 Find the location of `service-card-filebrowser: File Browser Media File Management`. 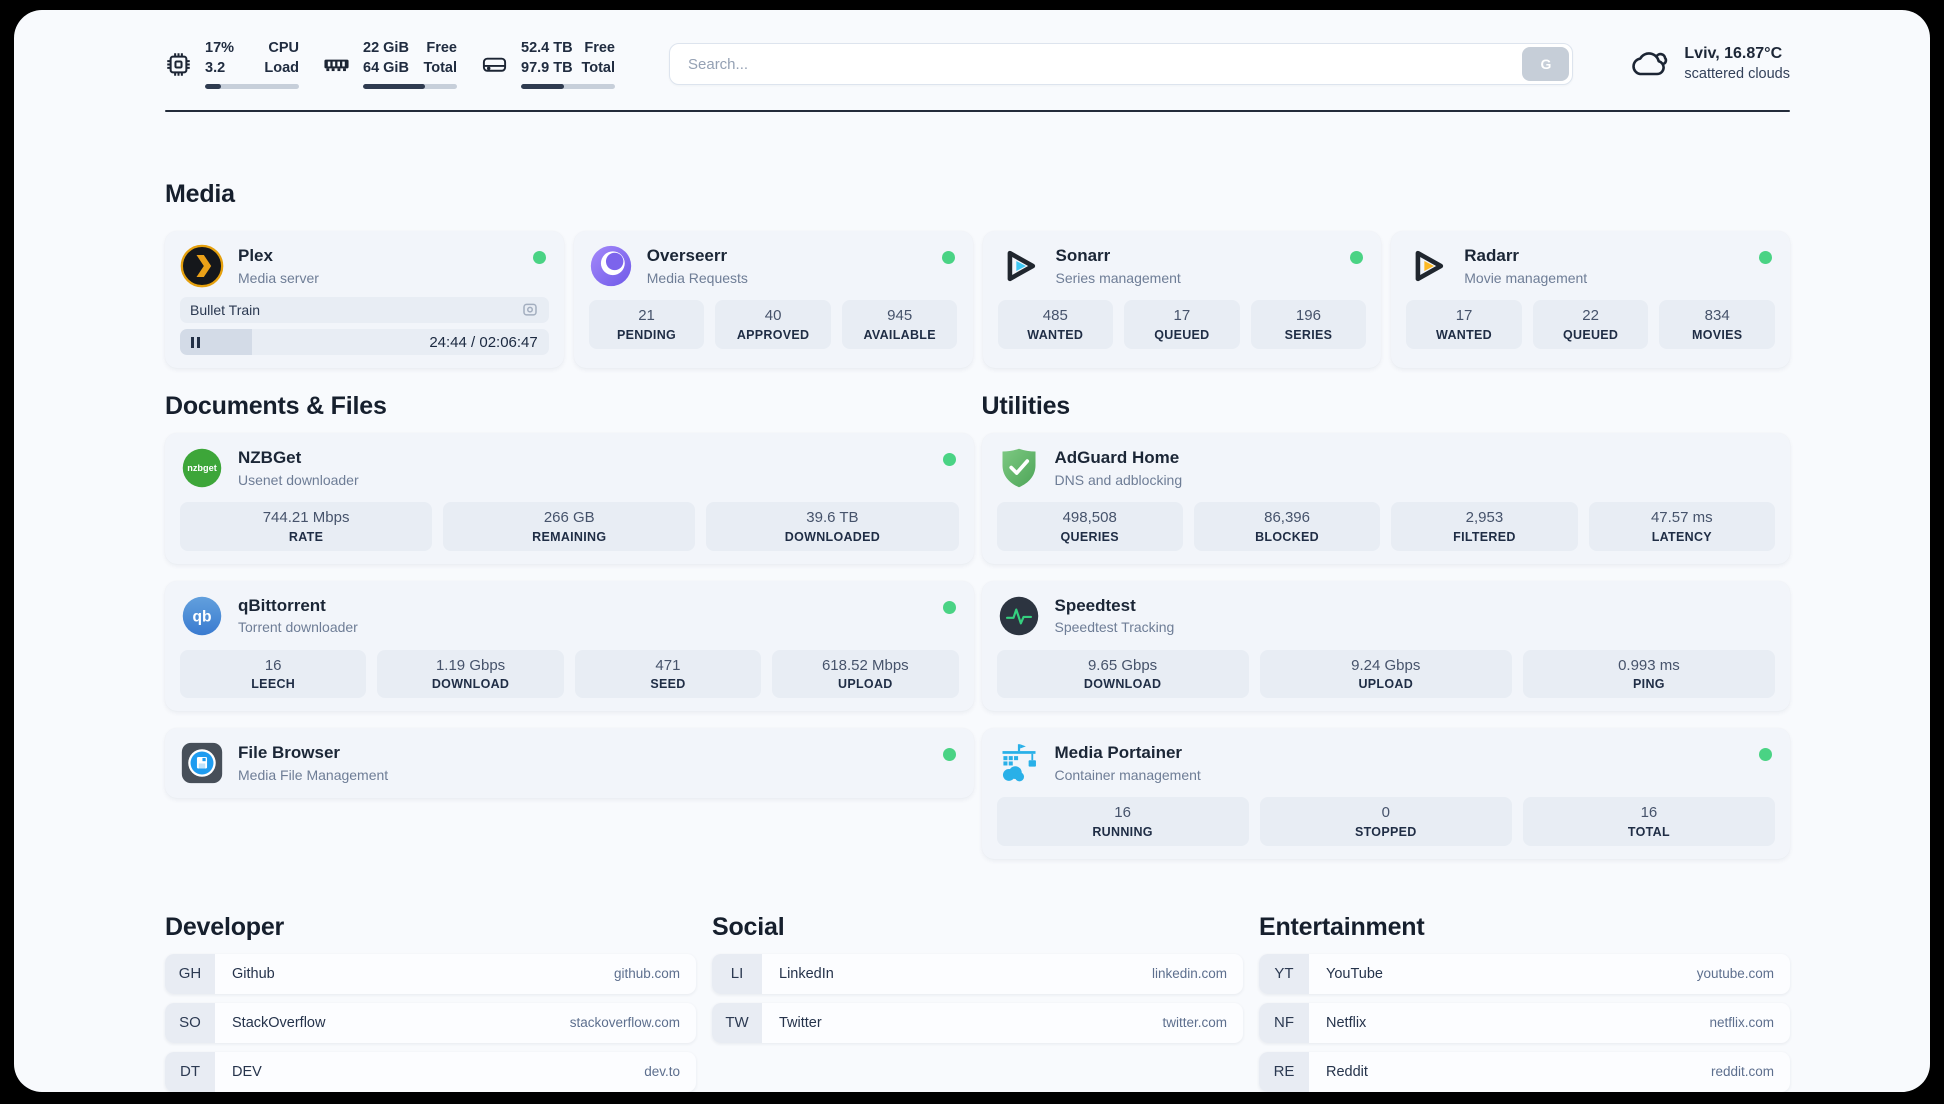

service-card-filebrowser: File Browser Media File Management is located at coordinates (569, 763).